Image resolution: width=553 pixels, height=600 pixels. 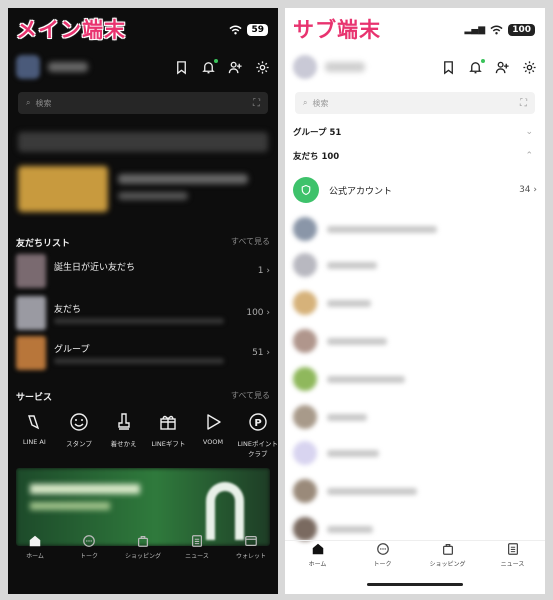 I want to click on friends-row-groups: グループ 51 ›, so click(x=143, y=354).